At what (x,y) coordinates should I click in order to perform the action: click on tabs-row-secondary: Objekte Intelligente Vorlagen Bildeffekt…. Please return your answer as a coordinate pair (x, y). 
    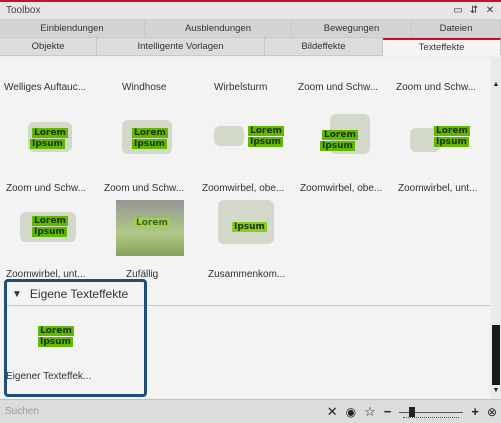
    Looking at the image, I should click on (250, 47).